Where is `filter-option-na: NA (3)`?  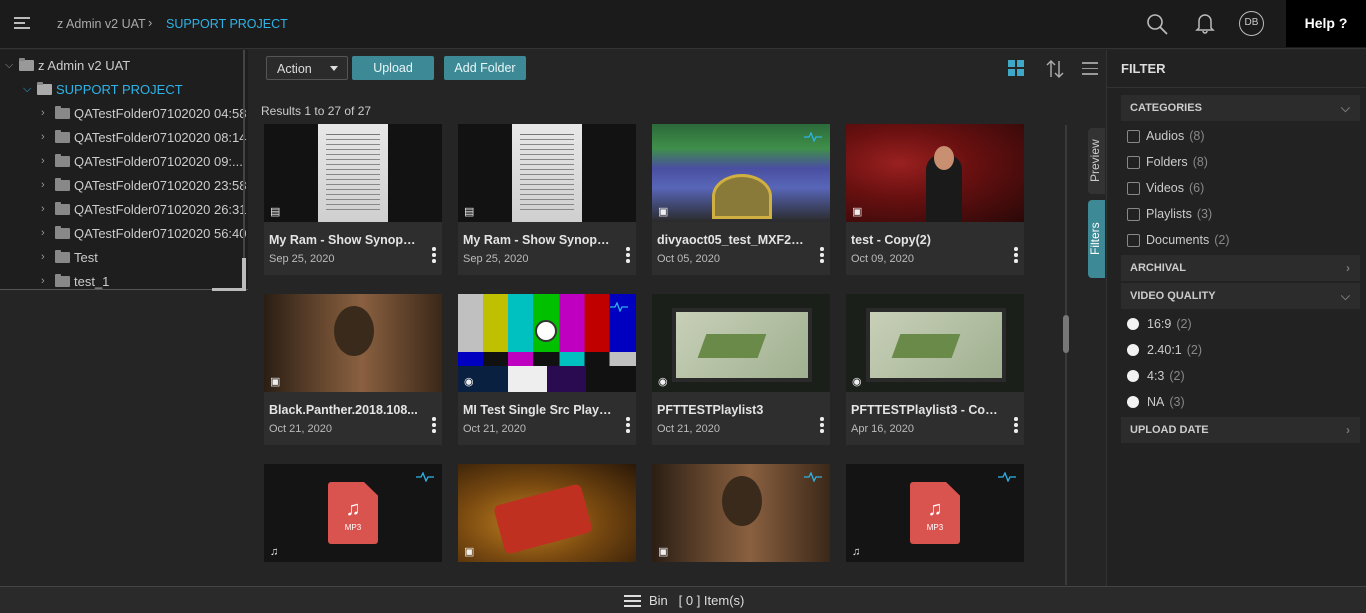
filter-option-na: NA (3) is located at coordinates (1156, 402).